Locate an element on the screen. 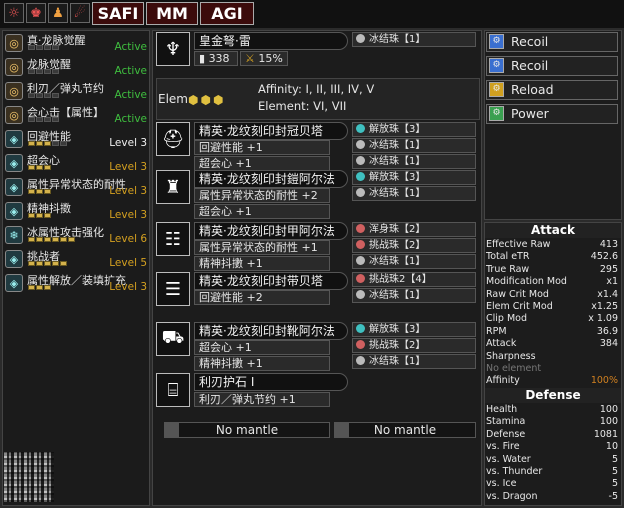 The width and height of the screenshot is (624, 508). skill-row: ◈ 属性异常状态的耐性 Level 3 is located at coordinates (76, 186).